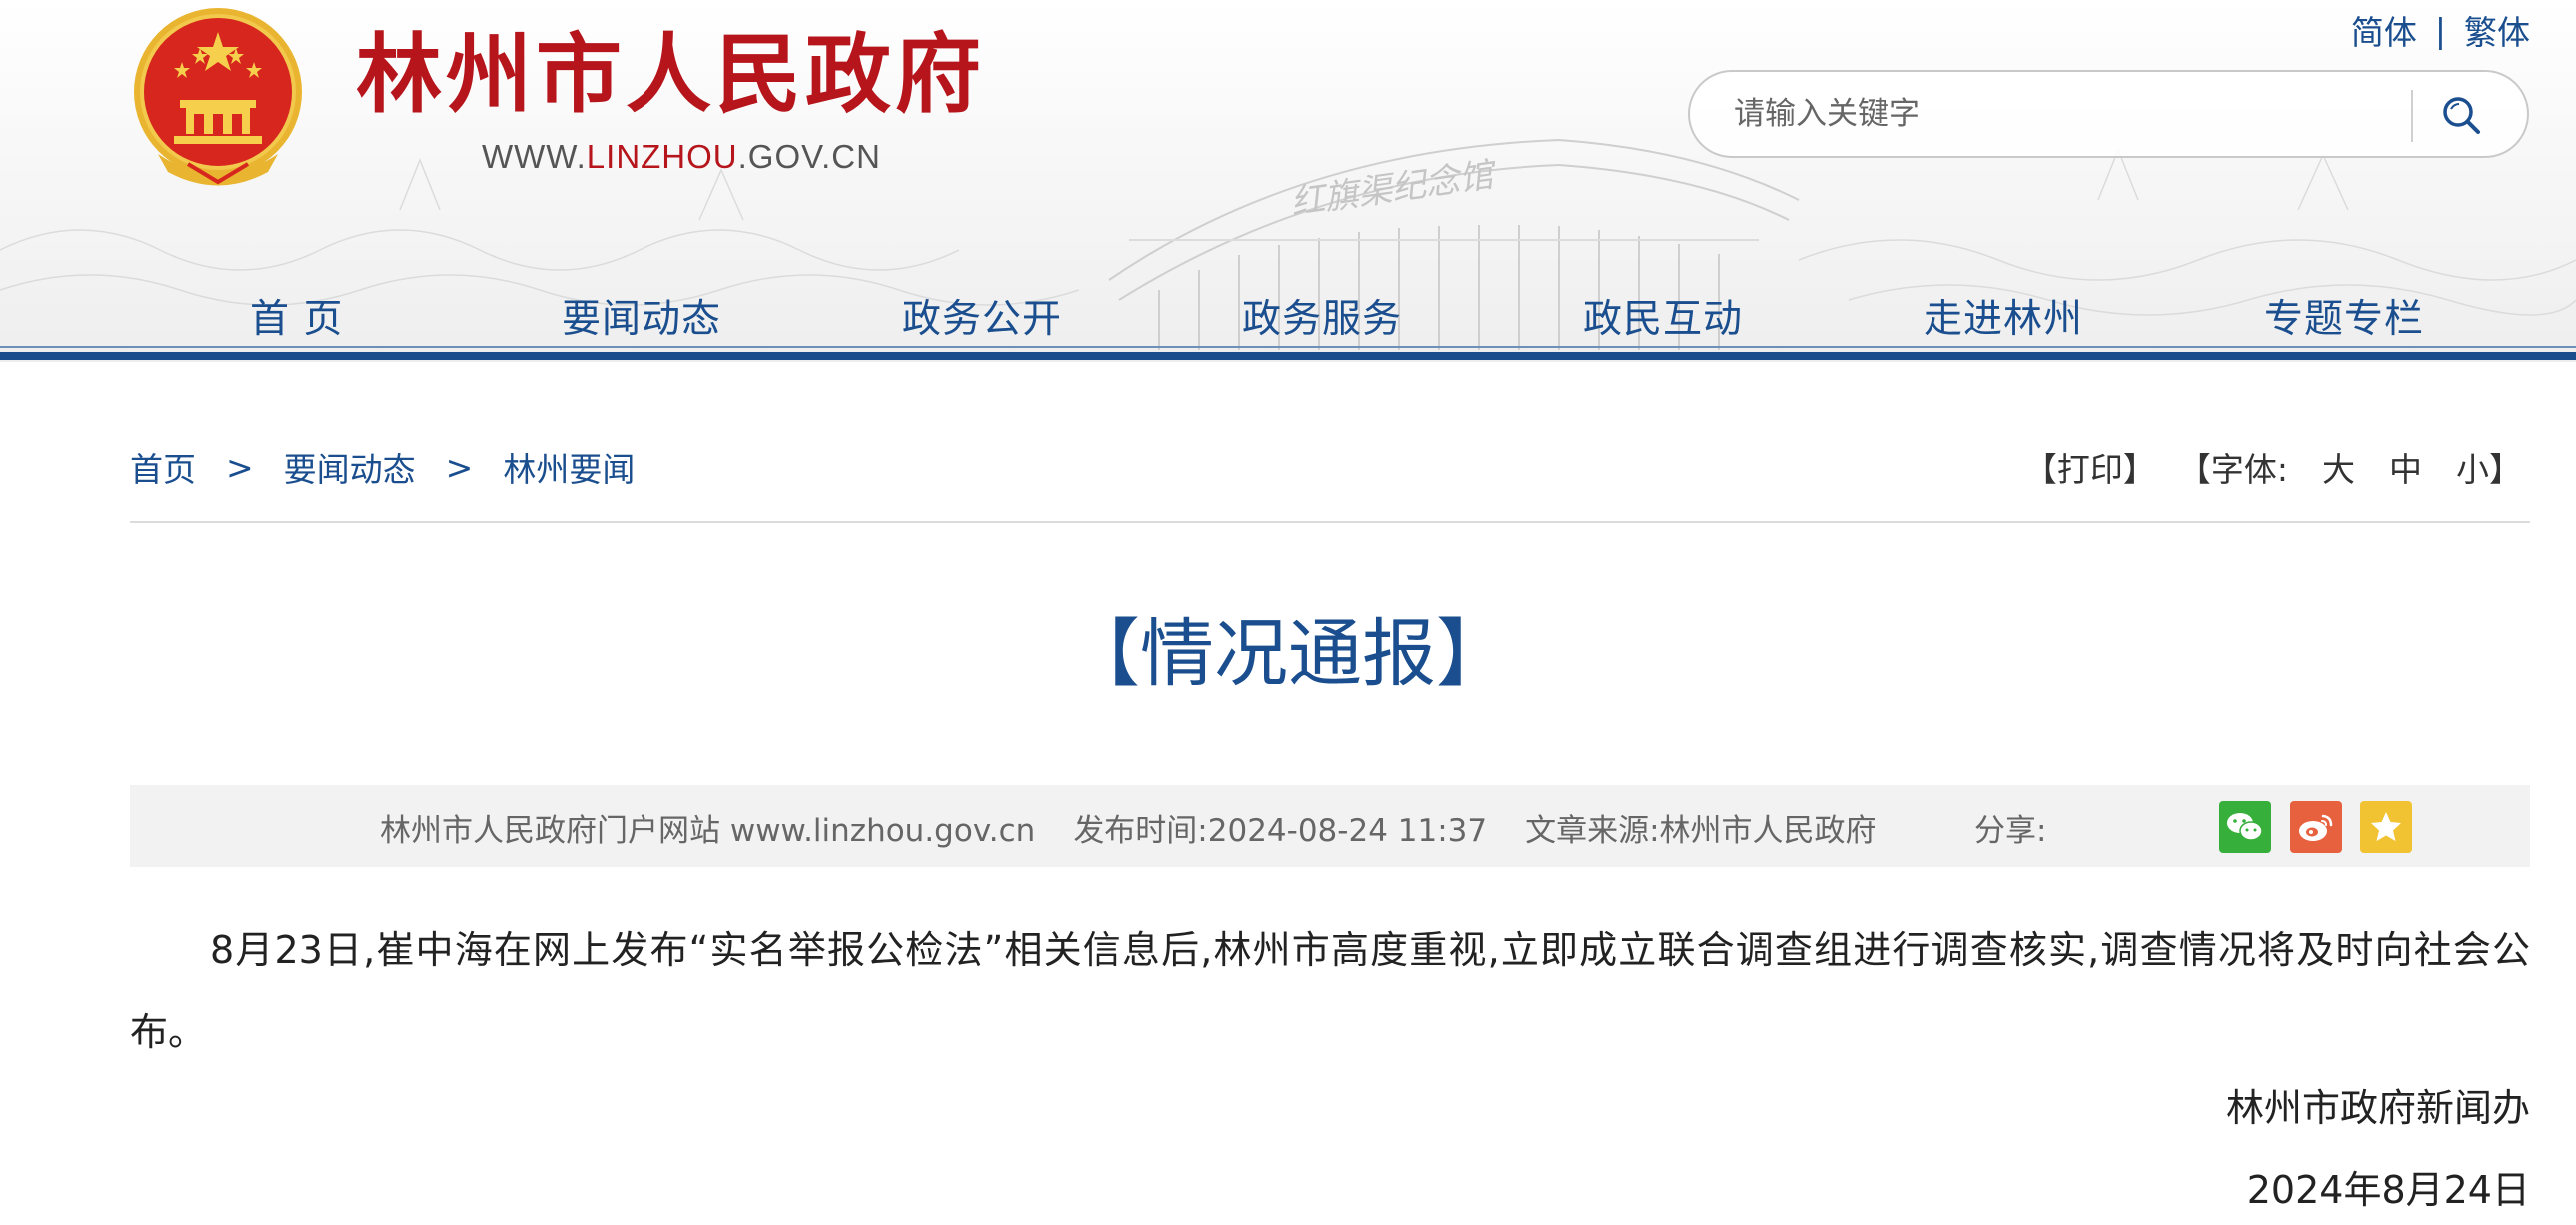 This screenshot has width=2576, height=1225. Describe the element at coordinates (2412, 116) in the screenshot. I see `search-divider` at that location.